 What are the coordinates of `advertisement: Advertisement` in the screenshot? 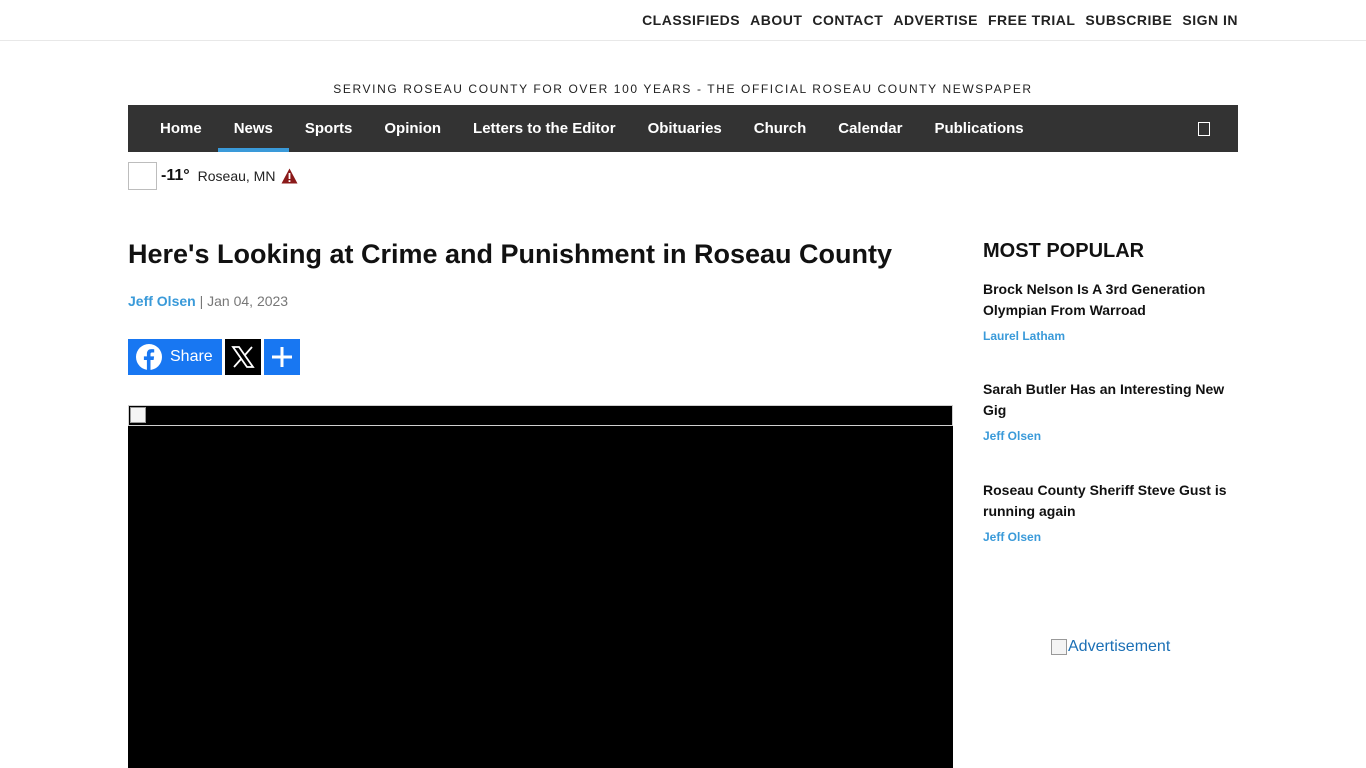 It's located at (1110, 647).